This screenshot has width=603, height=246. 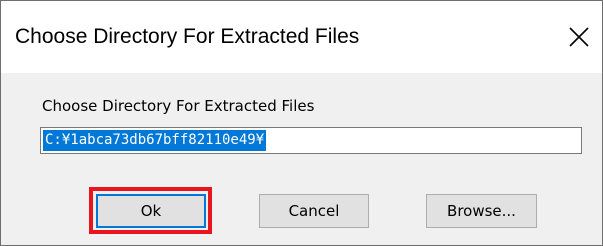 I want to click on directory-prompt-label: Choose Directory For Extracted Files, so click(x=178, y=106).